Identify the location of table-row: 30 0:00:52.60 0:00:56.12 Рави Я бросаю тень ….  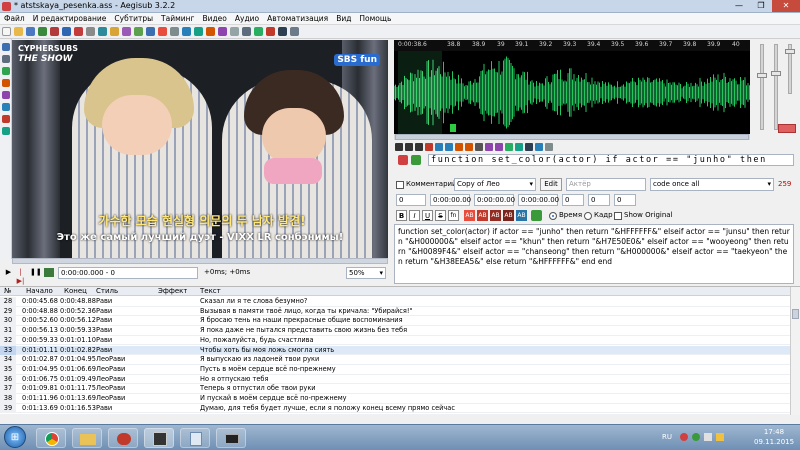
(395, 321).